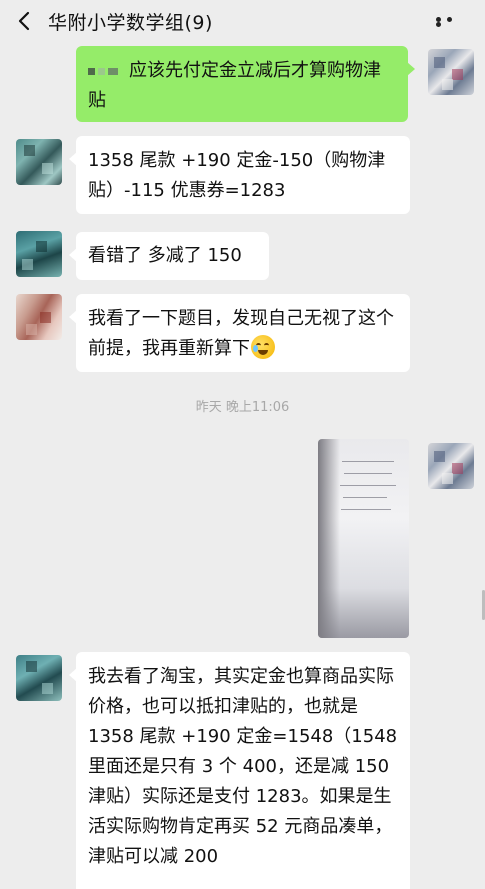 This screenshot has height=889, width=485. I want to click on message-text: 应该先付定金立减后才算购物津贴, so click(234, 85).